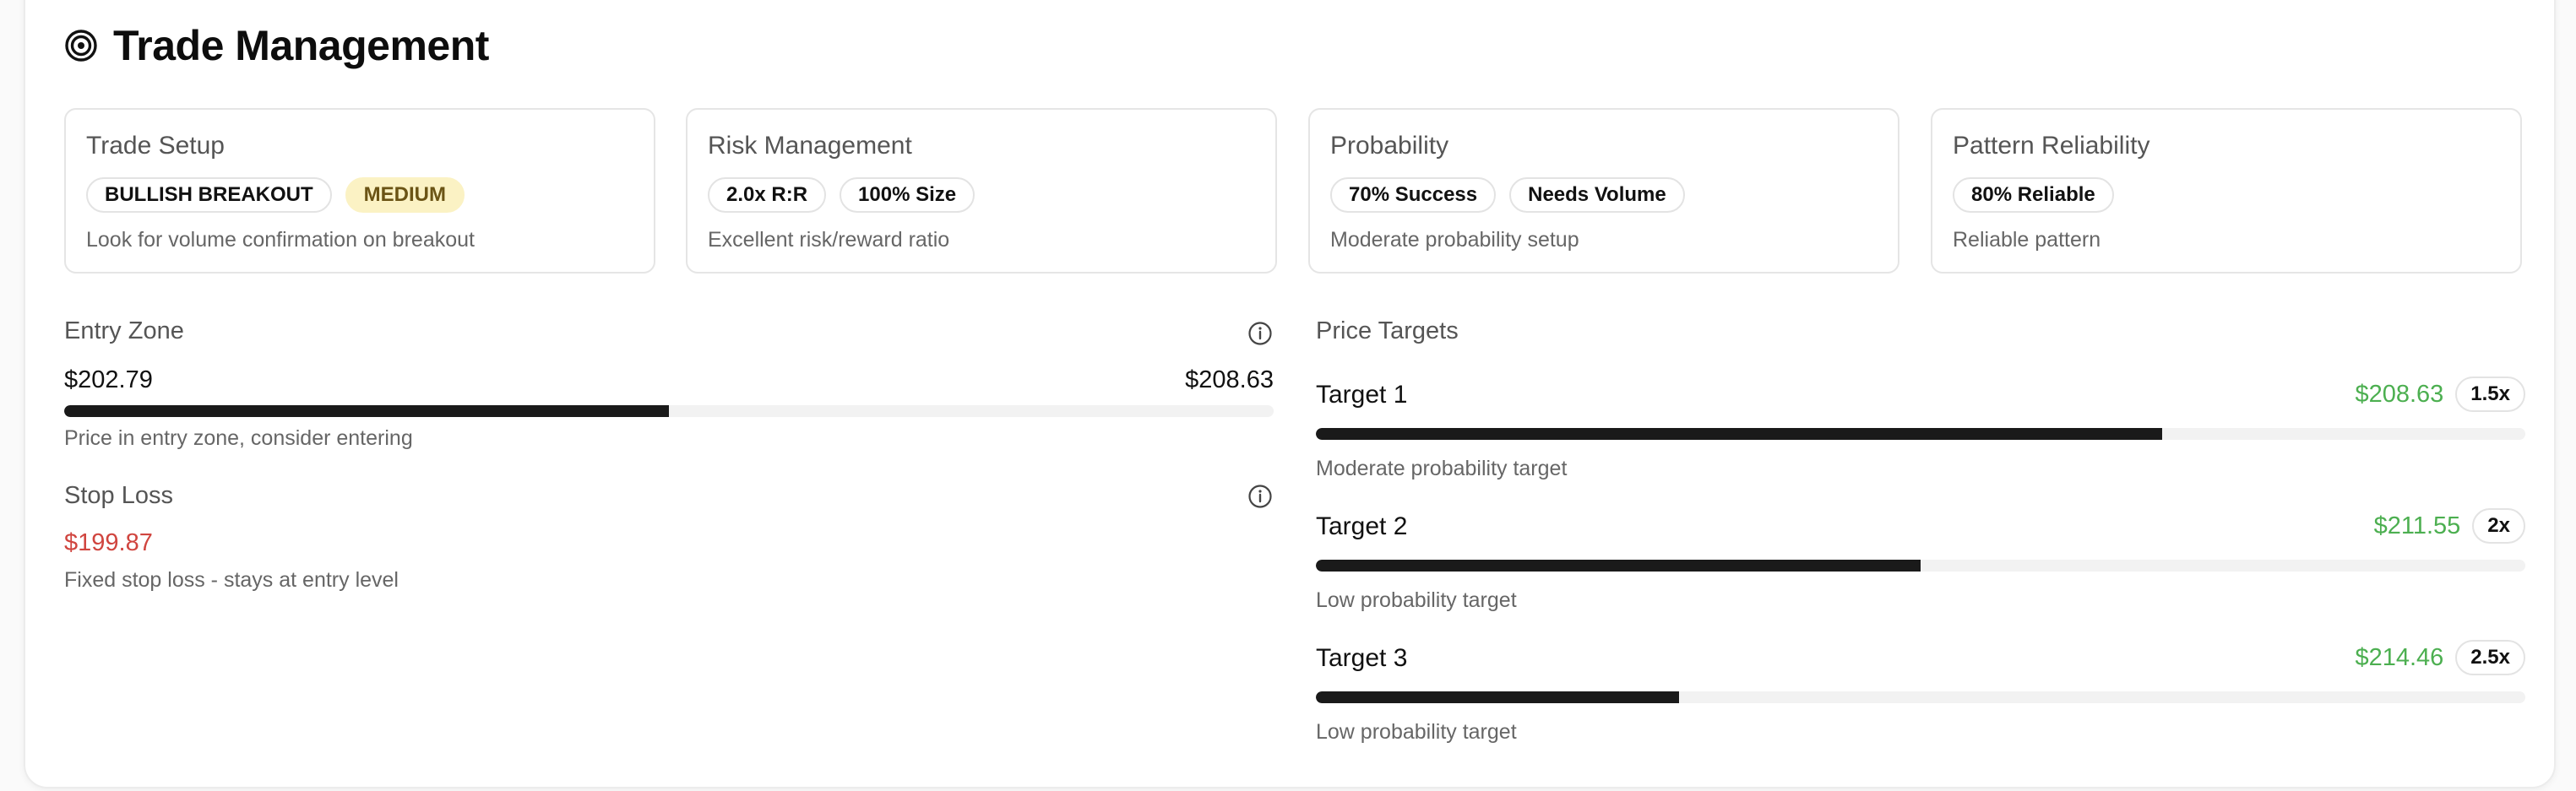 This screenshot has width=2576, height=791. I want to click on card-title: Probability, so click(1389, 146).